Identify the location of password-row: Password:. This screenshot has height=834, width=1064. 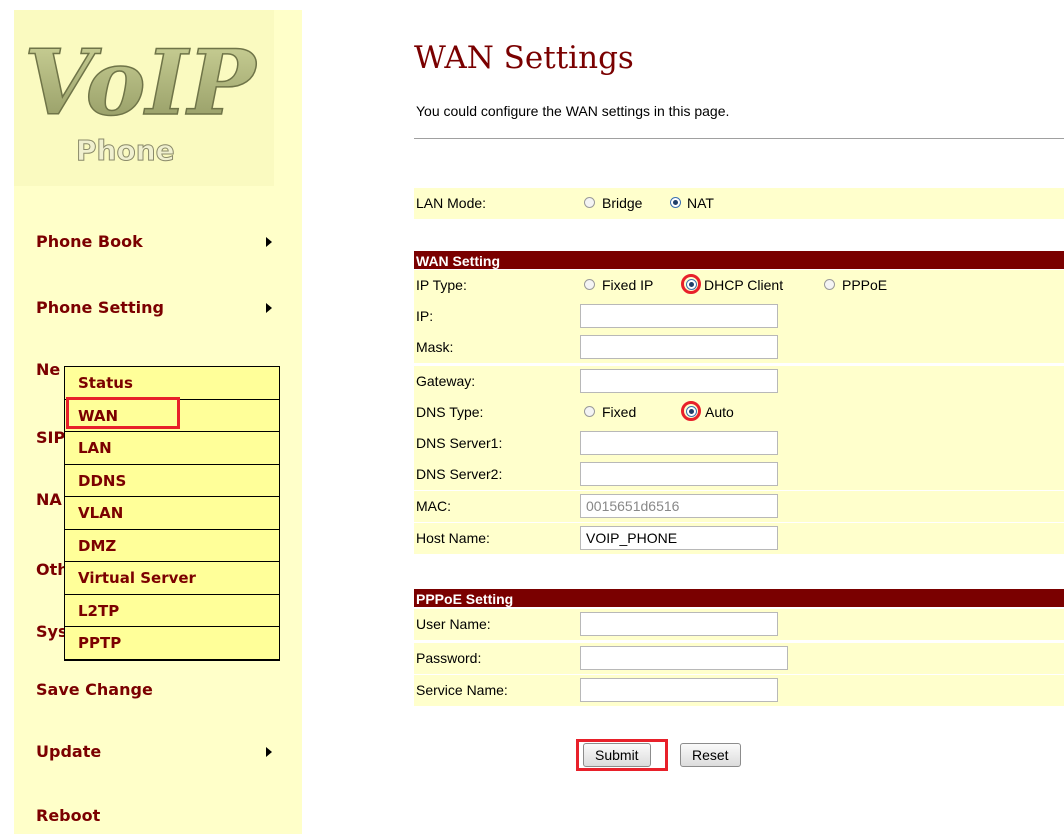
(739, 658).